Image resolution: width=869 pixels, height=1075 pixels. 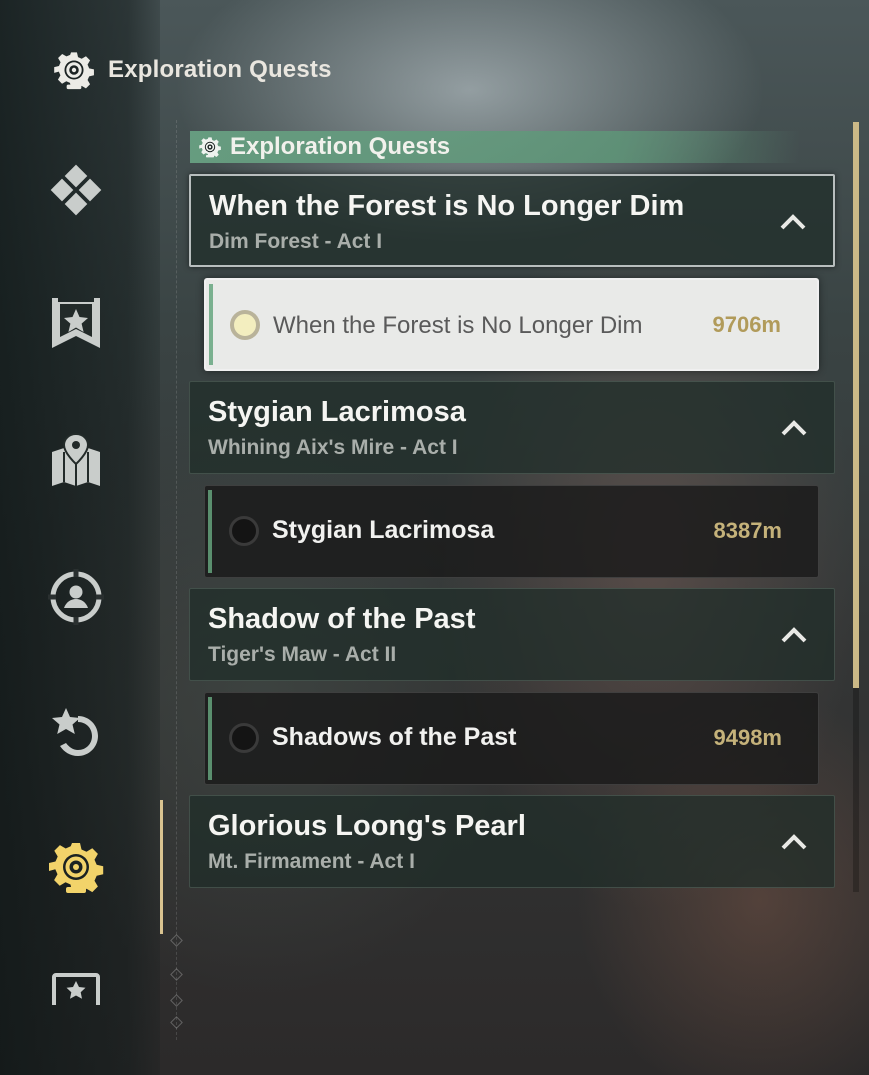 I want to click on quest-title: When the Forest is No Longer Dim, so click(x=447, y=206).